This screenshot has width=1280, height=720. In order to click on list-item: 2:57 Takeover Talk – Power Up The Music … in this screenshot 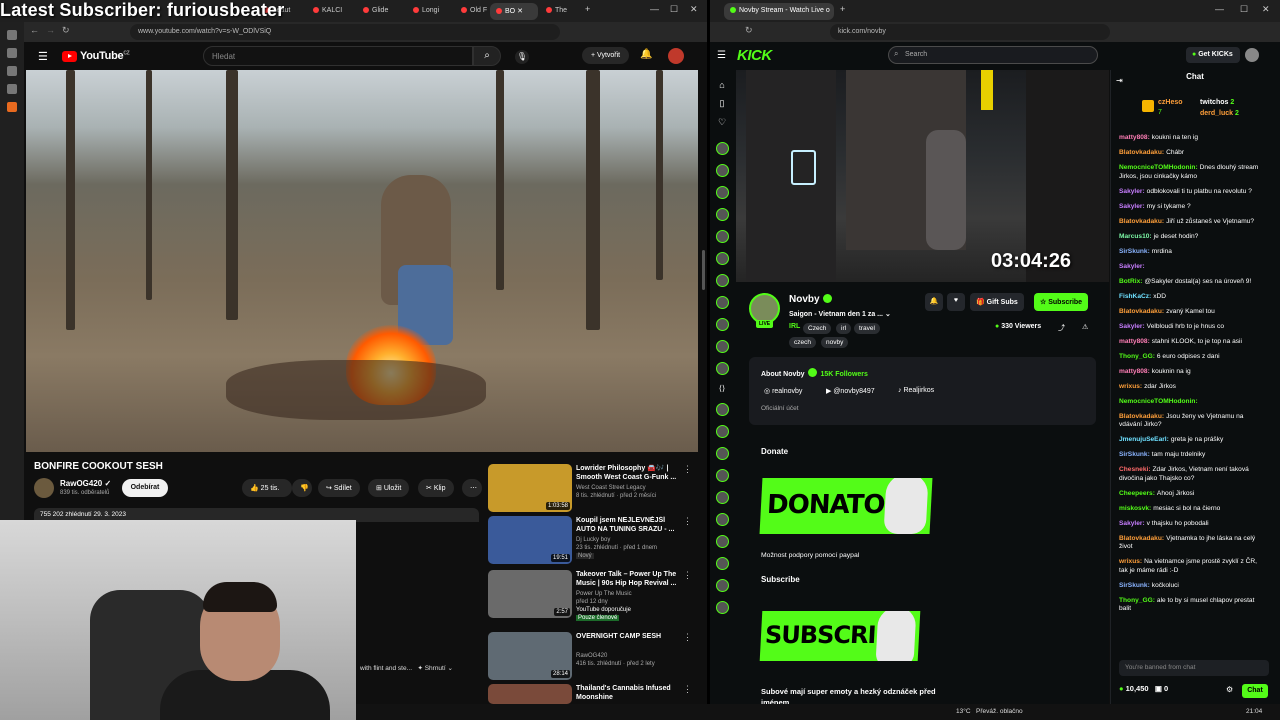, I will do `click(593, 596)`.